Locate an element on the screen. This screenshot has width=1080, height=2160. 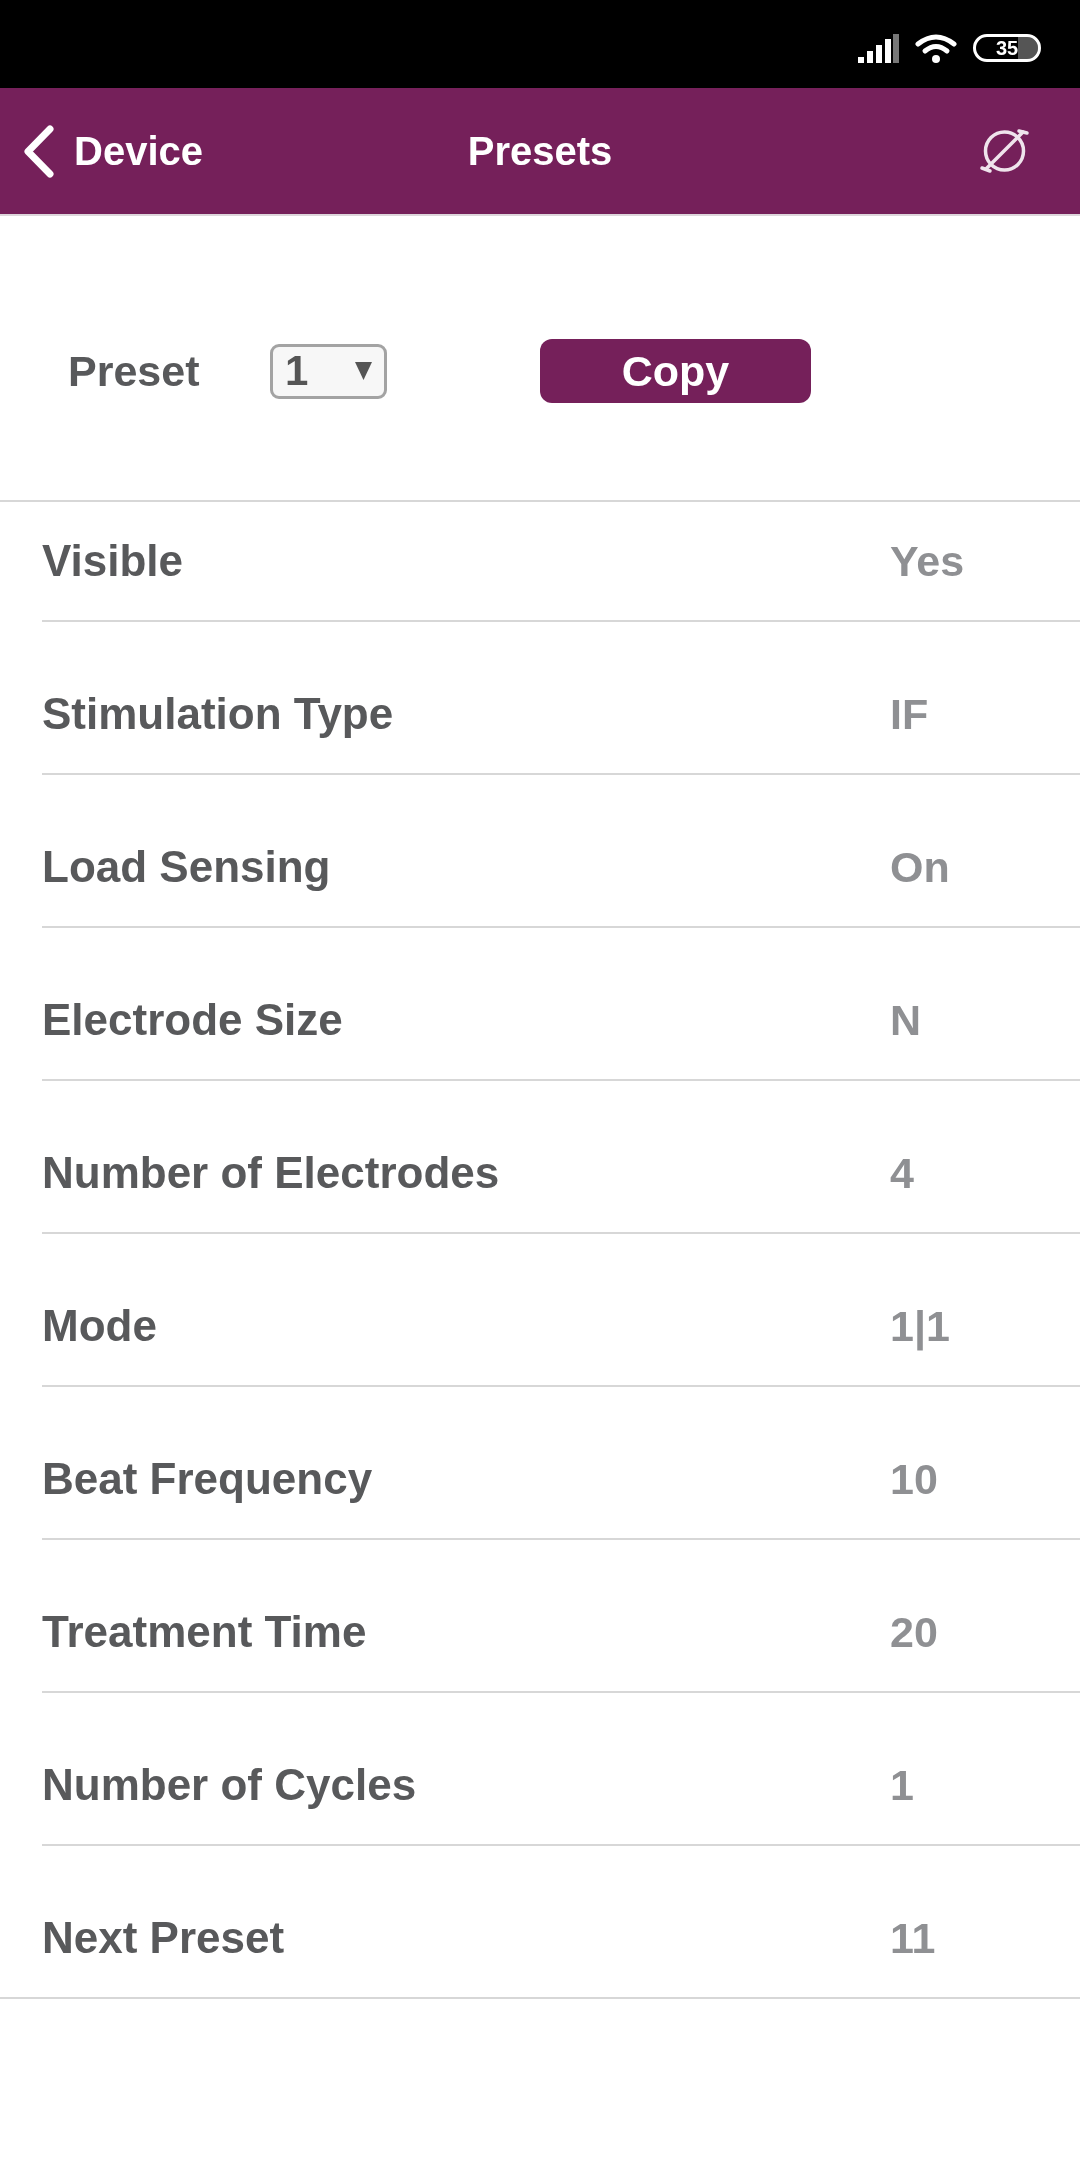
setting-value: 4 is located at coordinates (985, 1173).